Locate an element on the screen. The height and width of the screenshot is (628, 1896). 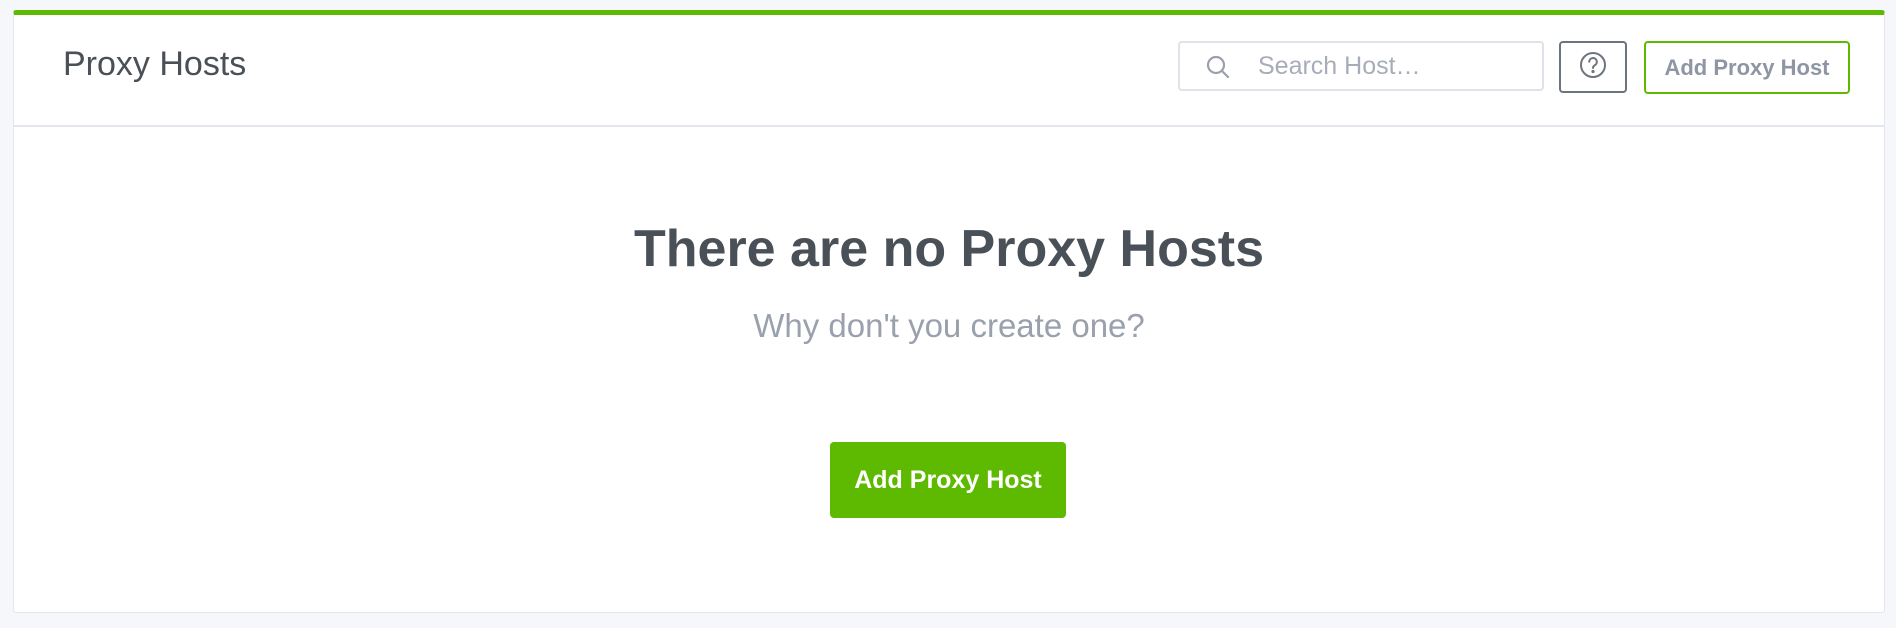
search-box is located at coordinates (1361, 66).